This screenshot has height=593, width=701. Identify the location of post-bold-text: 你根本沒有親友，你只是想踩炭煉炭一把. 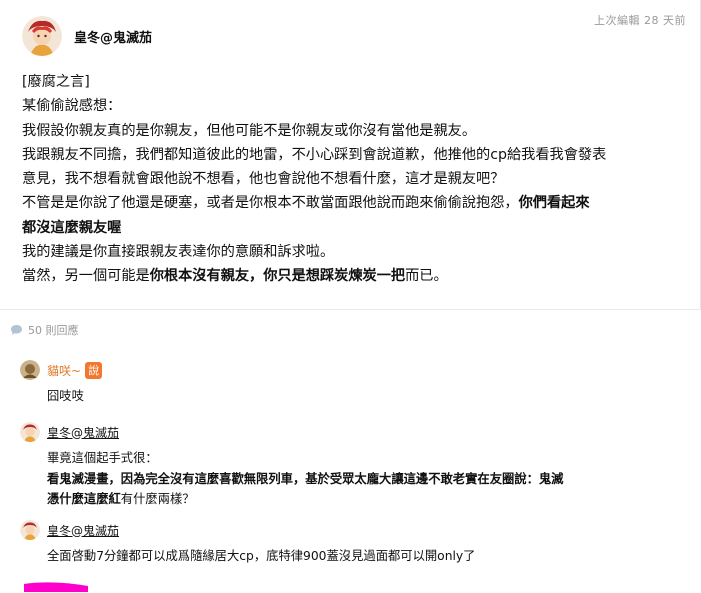
(277, 276).